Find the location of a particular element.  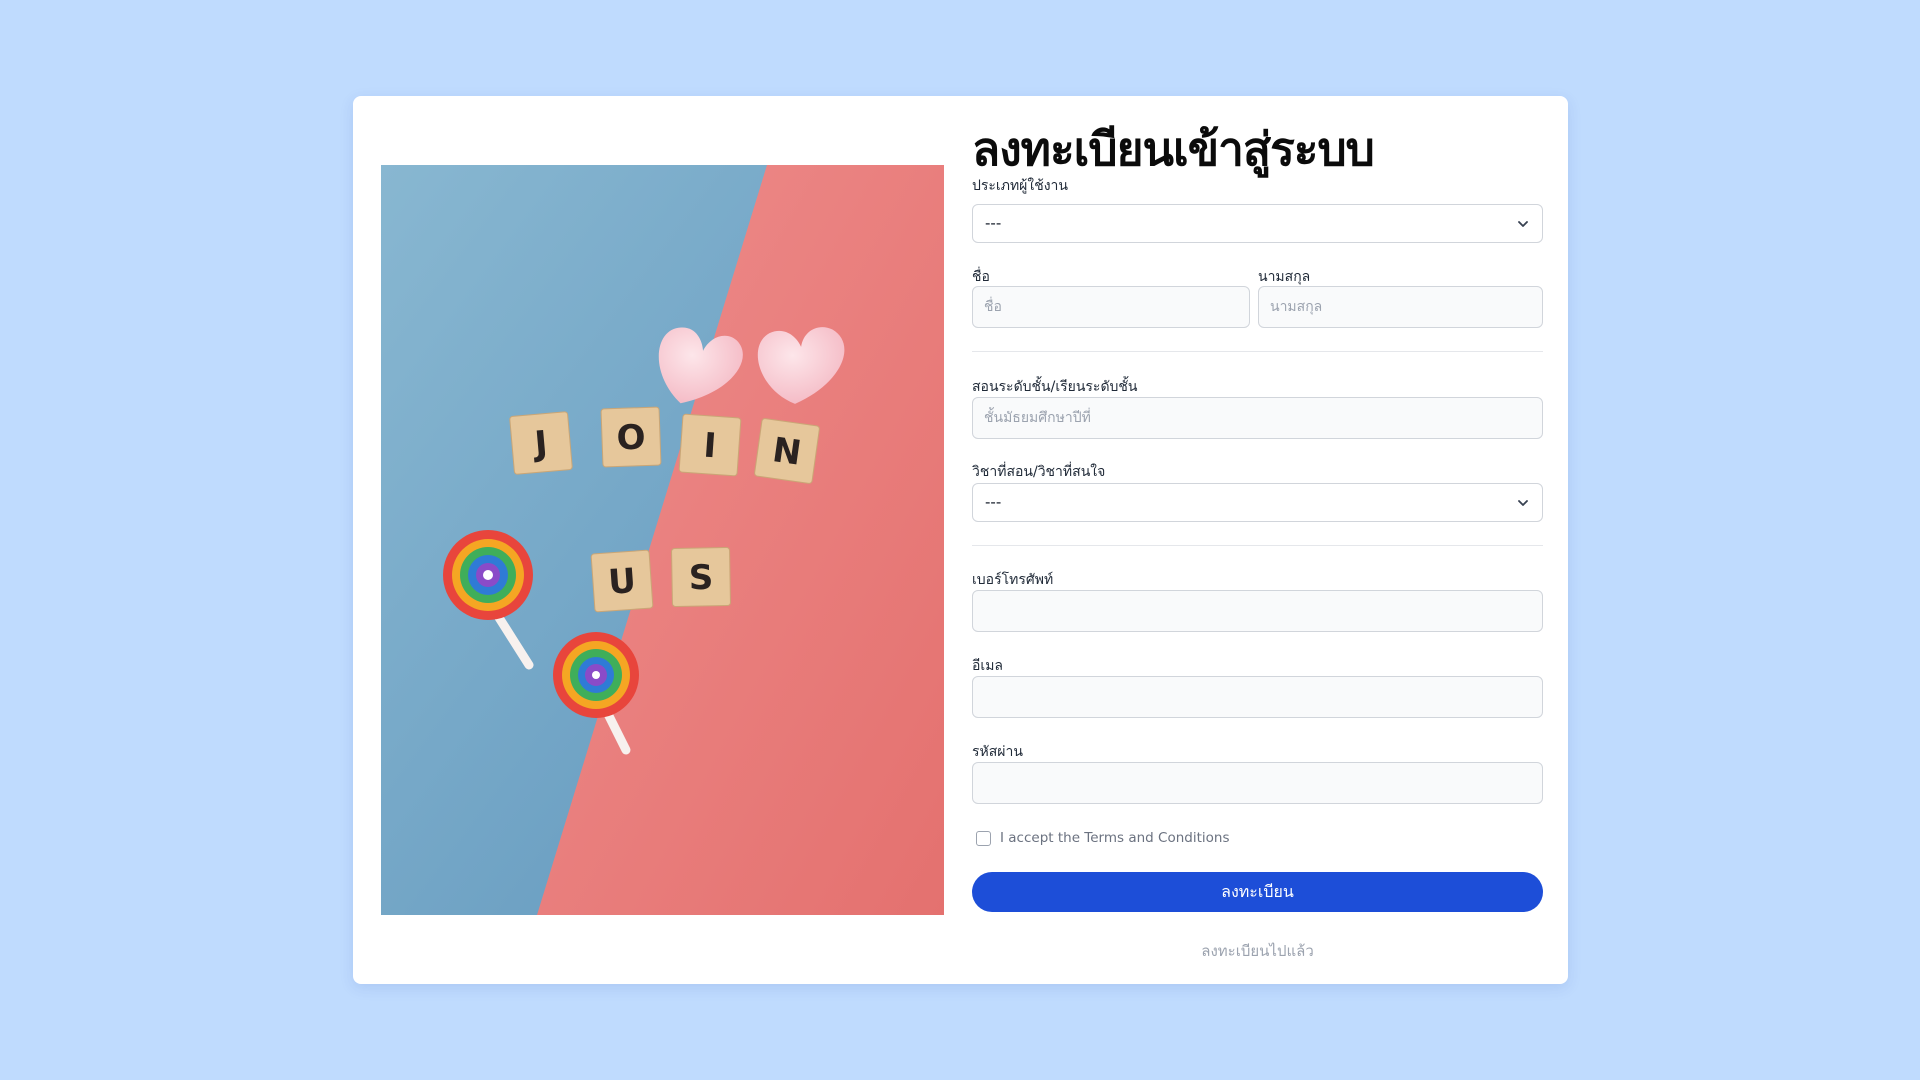

subject-label: วิชาที่สอน/วิชาที่สนใจ is located at coordinates (1039, 472).